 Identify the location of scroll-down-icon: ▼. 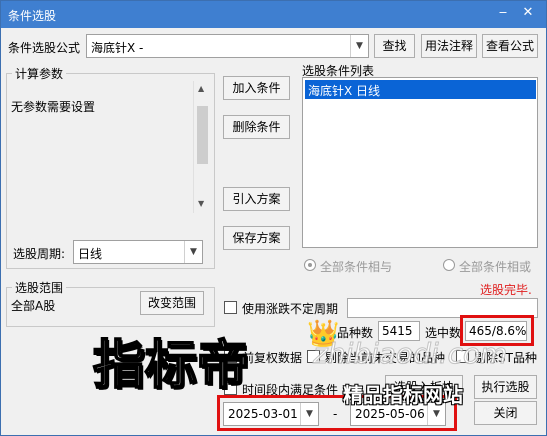
(201, 203).